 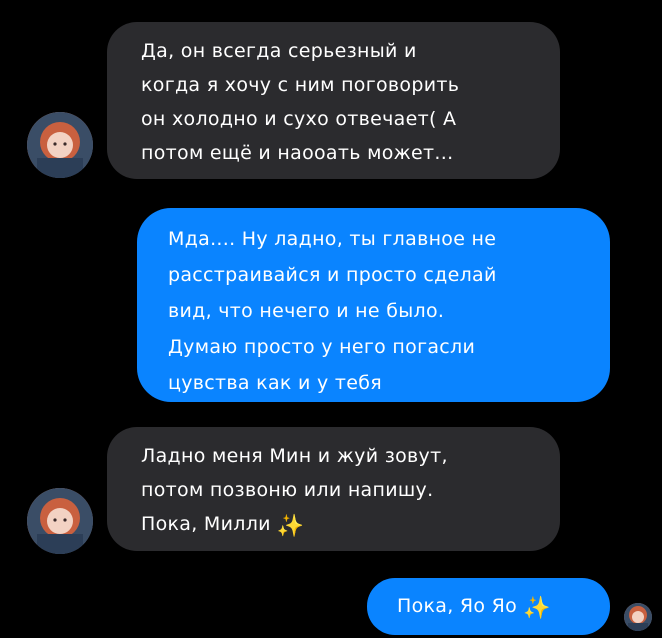 I want to click on message-text-line: вид, что нечего и не было., so click(x=306, y=311).